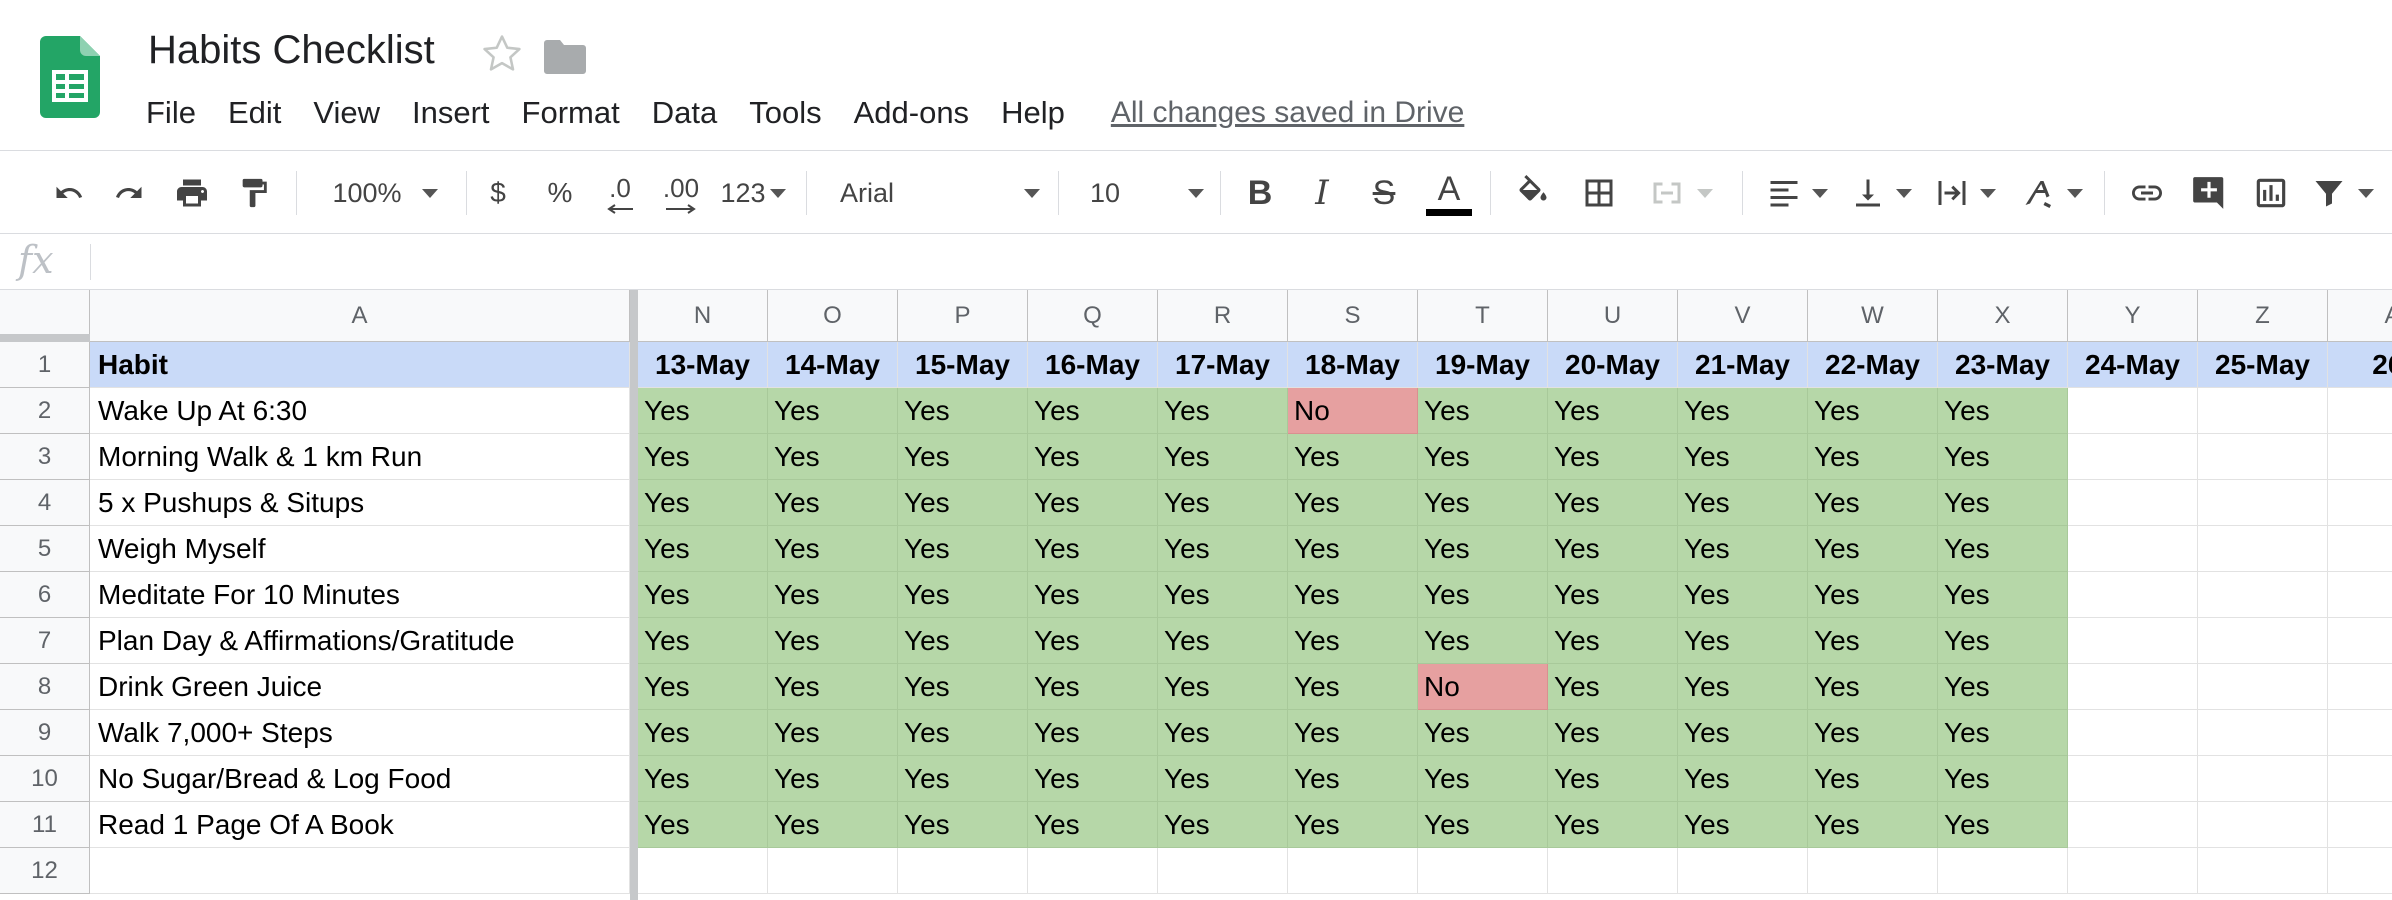  What do you see at coordinates (785, 113) in the screenshot?
I see `menu-tools: Tools` at bounding box center [785, 113].